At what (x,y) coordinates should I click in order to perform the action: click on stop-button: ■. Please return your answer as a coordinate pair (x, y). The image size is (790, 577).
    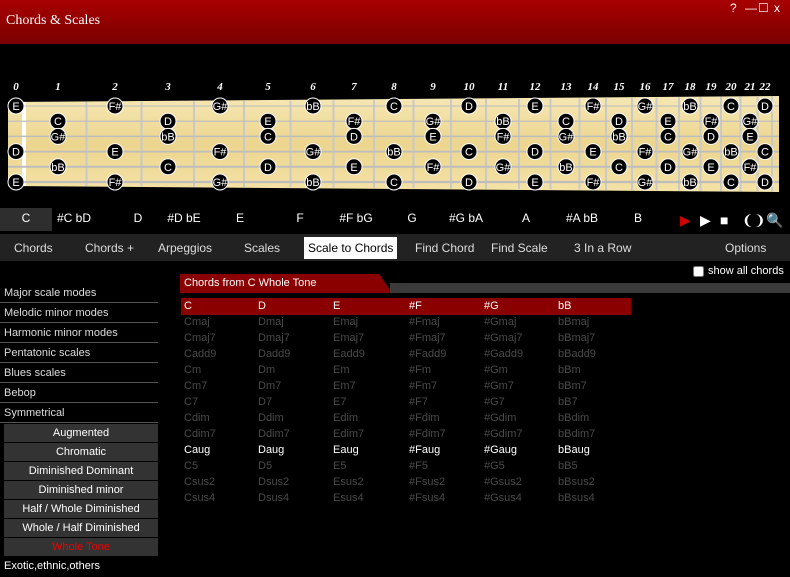
    Looking at the image, I should click on (724, 220).